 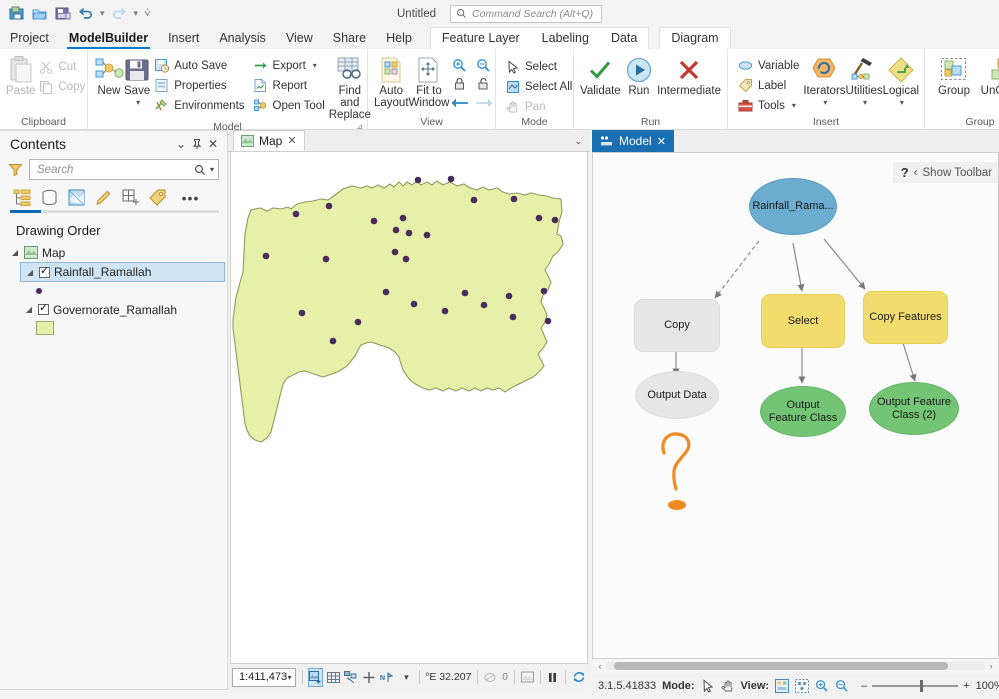 I want to click on navigate-back-button, so click(x=460, y=103).